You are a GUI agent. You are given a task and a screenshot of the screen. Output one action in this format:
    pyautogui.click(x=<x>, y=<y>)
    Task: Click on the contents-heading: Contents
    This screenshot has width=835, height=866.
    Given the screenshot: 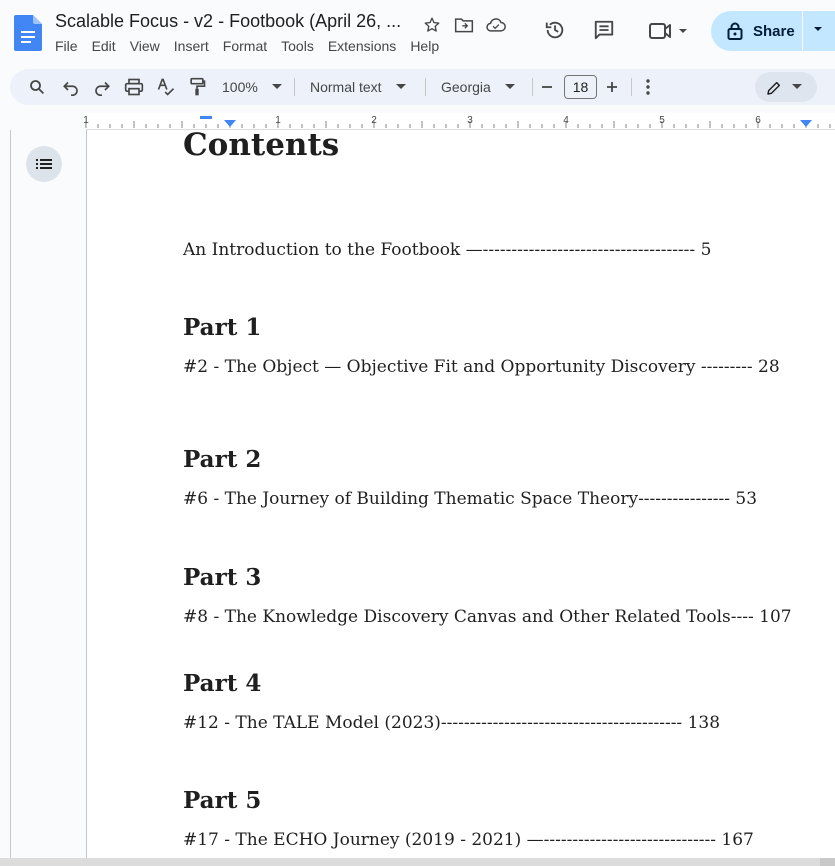 What is the action you would take?
    pyautogui.click(x=261, y=146)
    